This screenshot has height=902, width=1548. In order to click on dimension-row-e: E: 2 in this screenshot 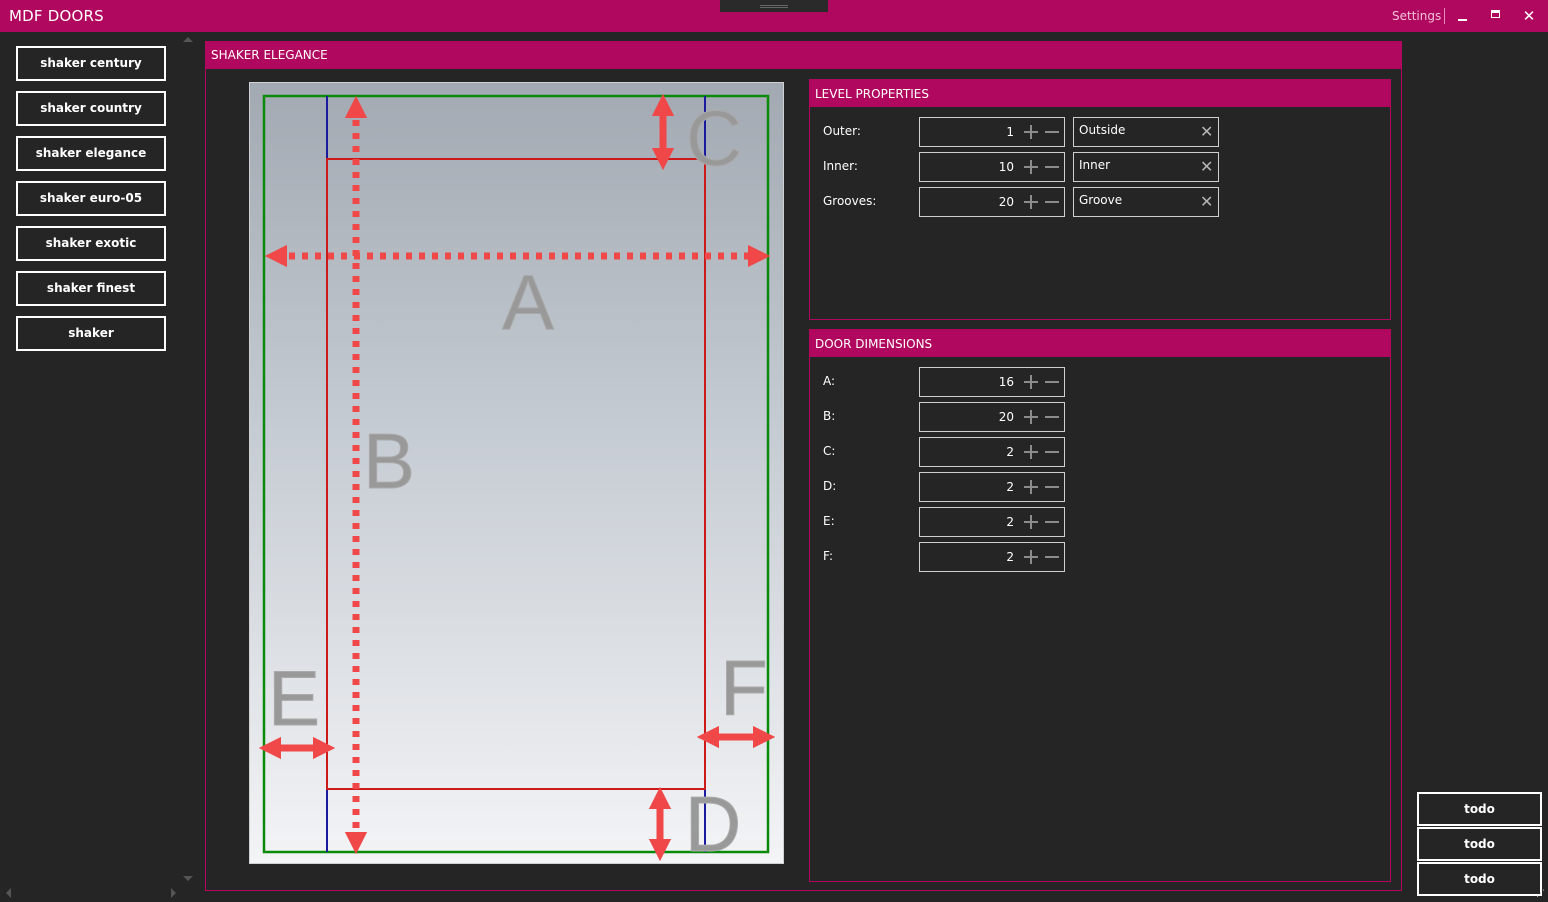, I will do `click(1100, 522)`.